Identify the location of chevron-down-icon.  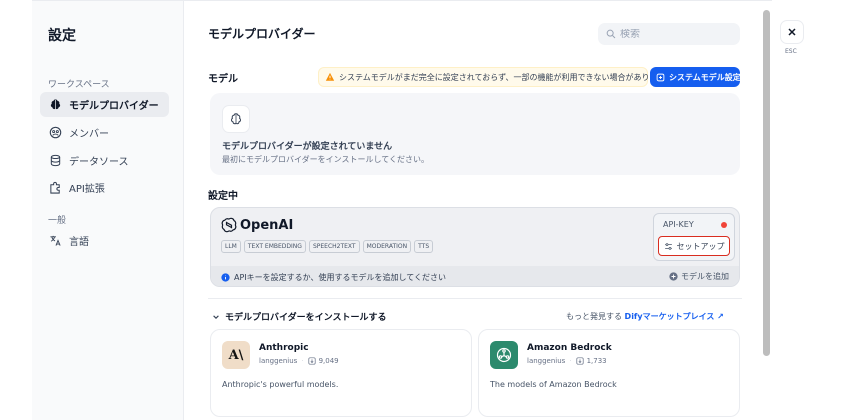
(216, 317).